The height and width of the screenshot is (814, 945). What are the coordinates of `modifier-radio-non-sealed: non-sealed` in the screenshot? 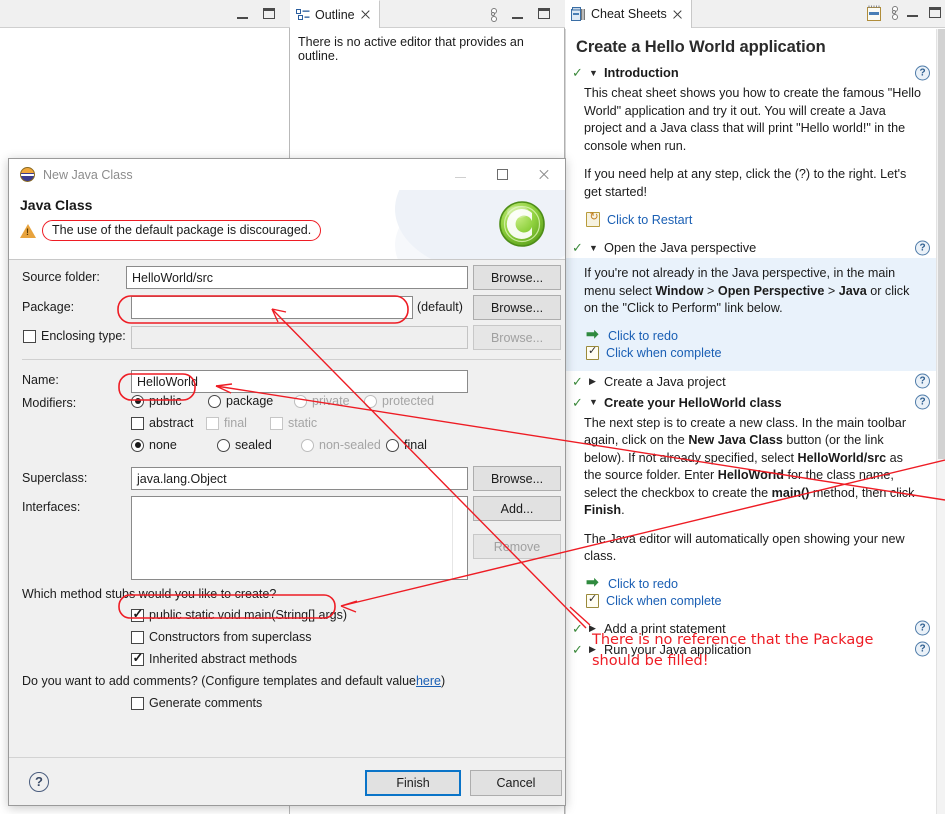 It's located at (341, 445).